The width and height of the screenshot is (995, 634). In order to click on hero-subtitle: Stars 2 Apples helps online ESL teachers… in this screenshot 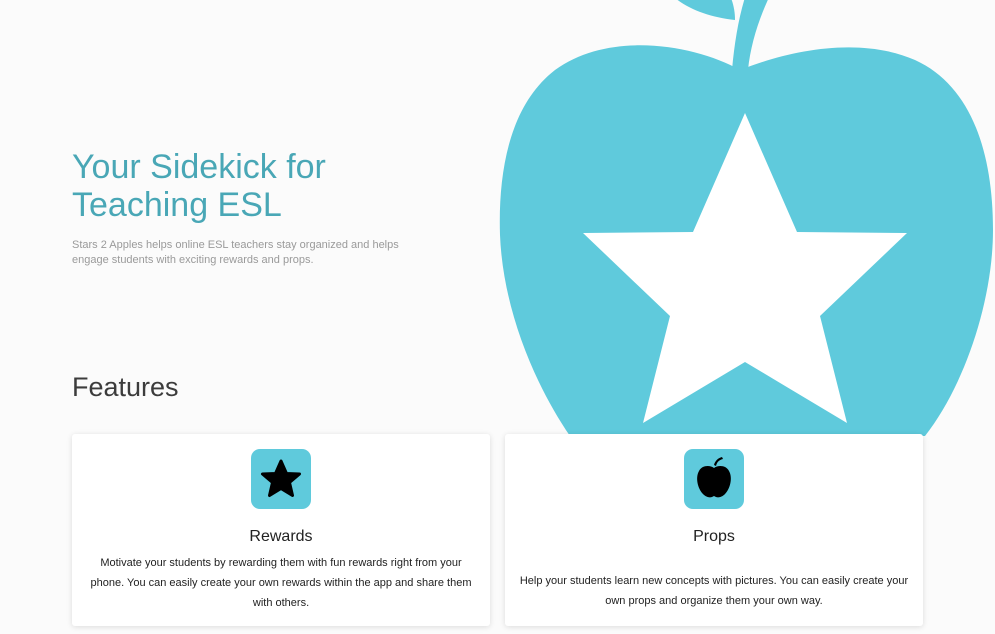, I will do `click(235, 252)`.